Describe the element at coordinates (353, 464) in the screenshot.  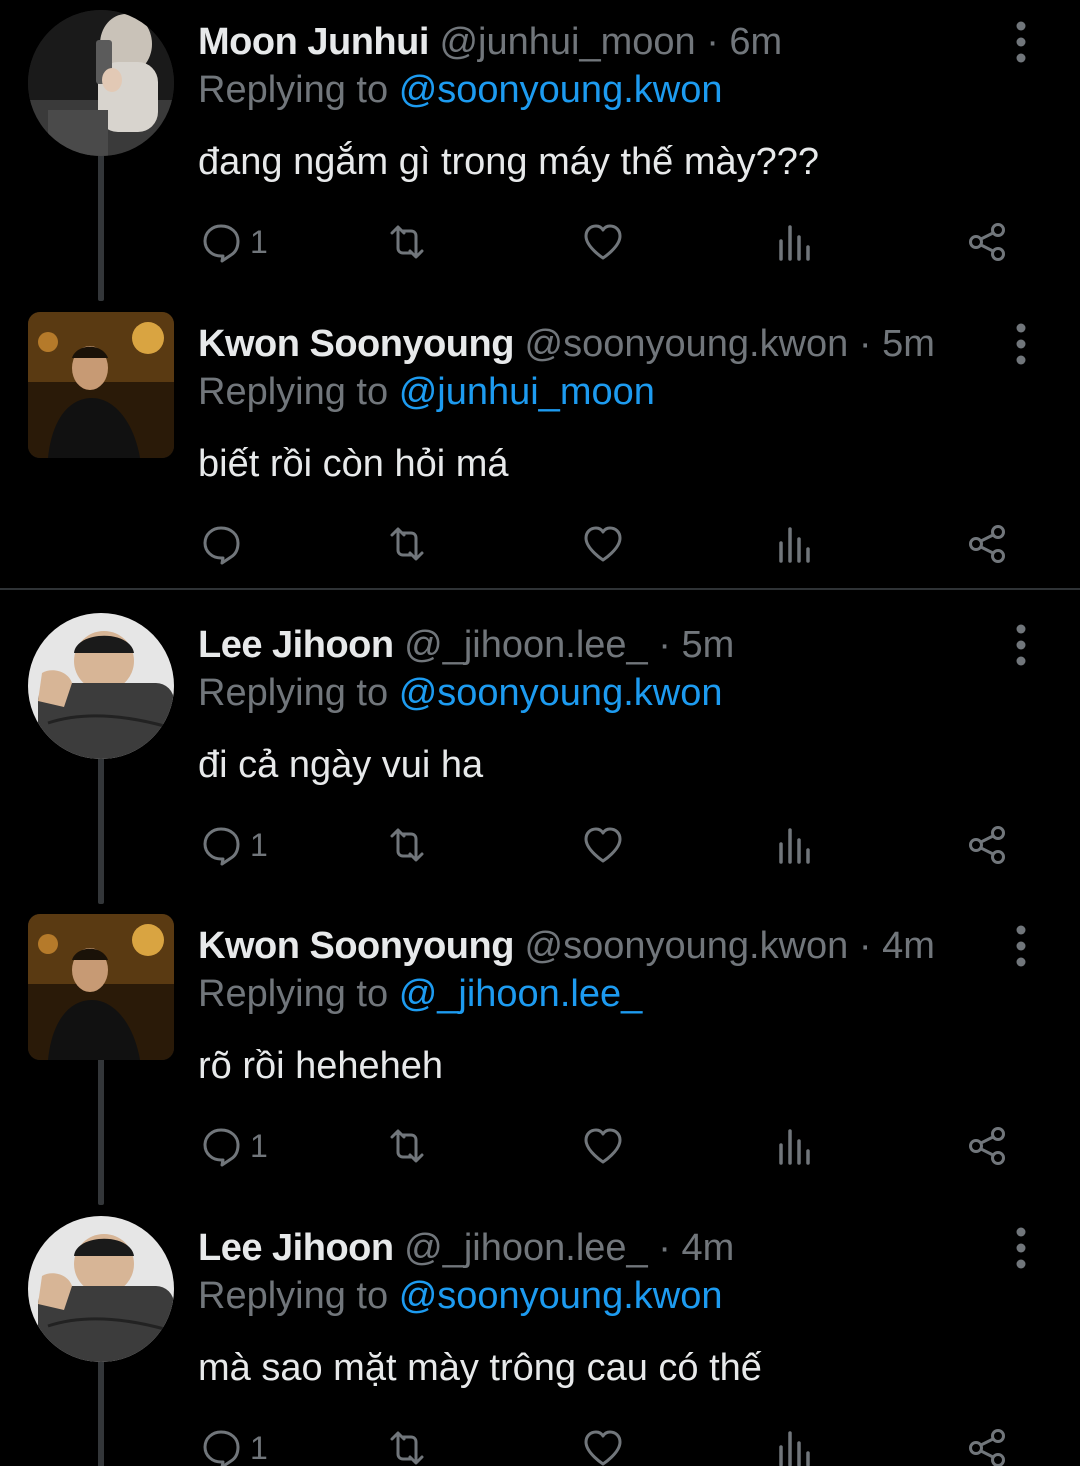
I see `tweet-text: biết rồi còn hỏi má` at that location.